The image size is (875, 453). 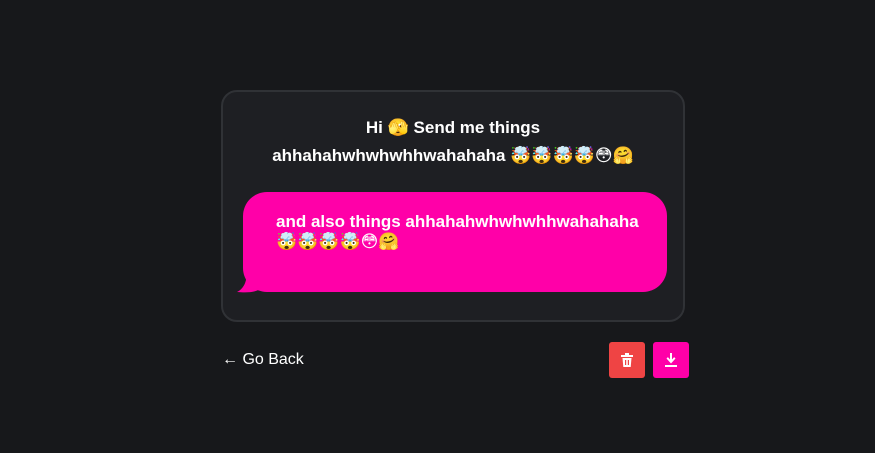 I want to click on question-line-2: ahhahahwhwhwhhwahahaha 🤯🤯🤯🤯😳🤗, so click(x=453, y=155).